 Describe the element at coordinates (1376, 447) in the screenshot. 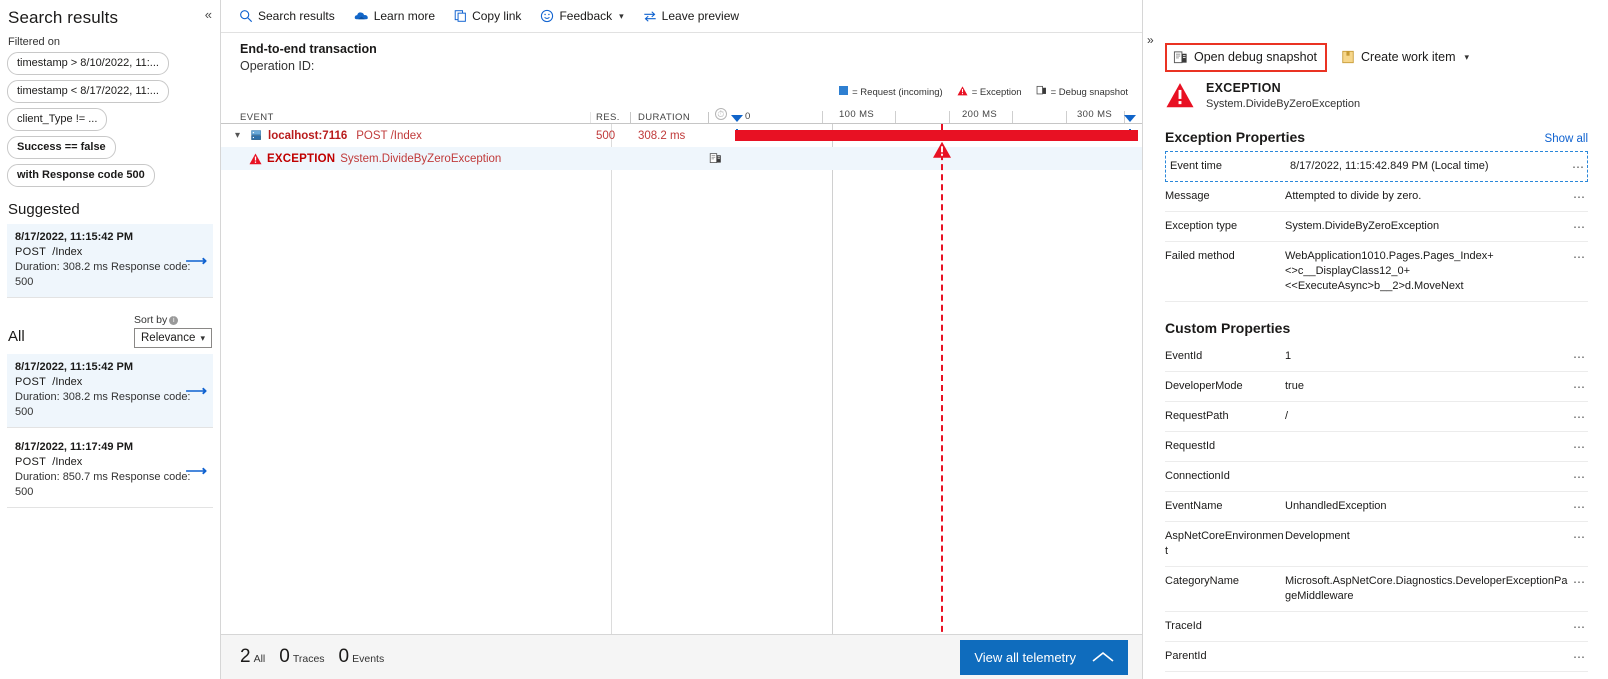

I see `property-row: RequestId ⋯` at that location.